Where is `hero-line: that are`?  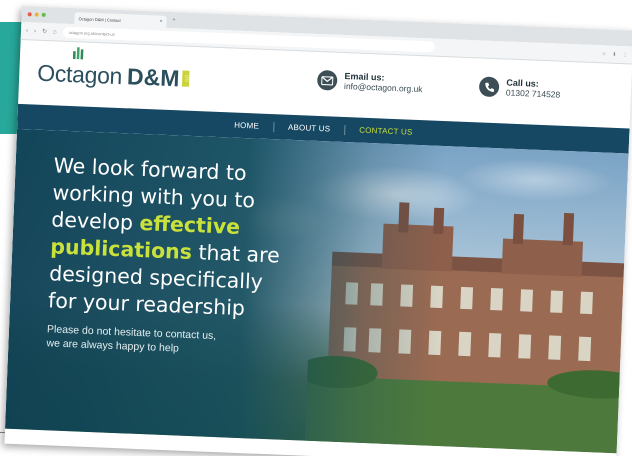
hero-line: that are is located at coordinates (236, 254).